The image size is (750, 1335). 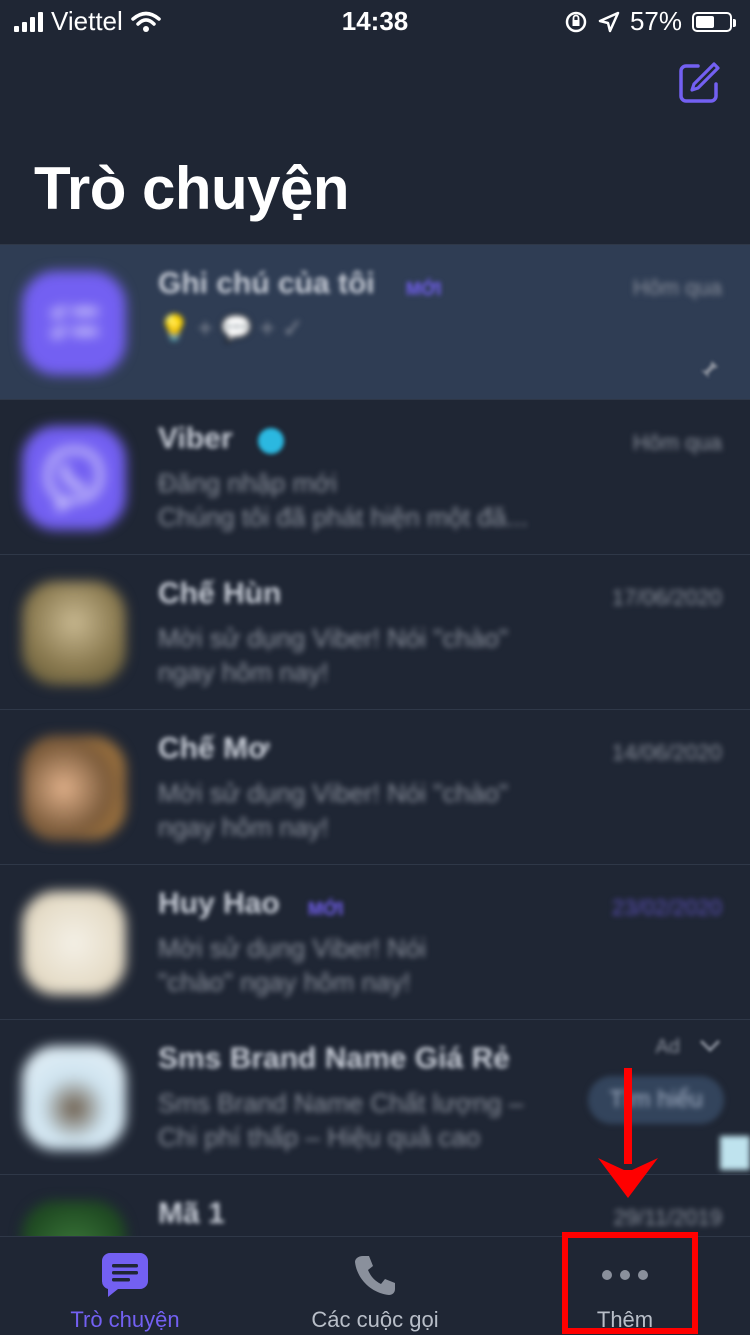 I want to click on side-edge-strip, so click(x=735, y=1153).